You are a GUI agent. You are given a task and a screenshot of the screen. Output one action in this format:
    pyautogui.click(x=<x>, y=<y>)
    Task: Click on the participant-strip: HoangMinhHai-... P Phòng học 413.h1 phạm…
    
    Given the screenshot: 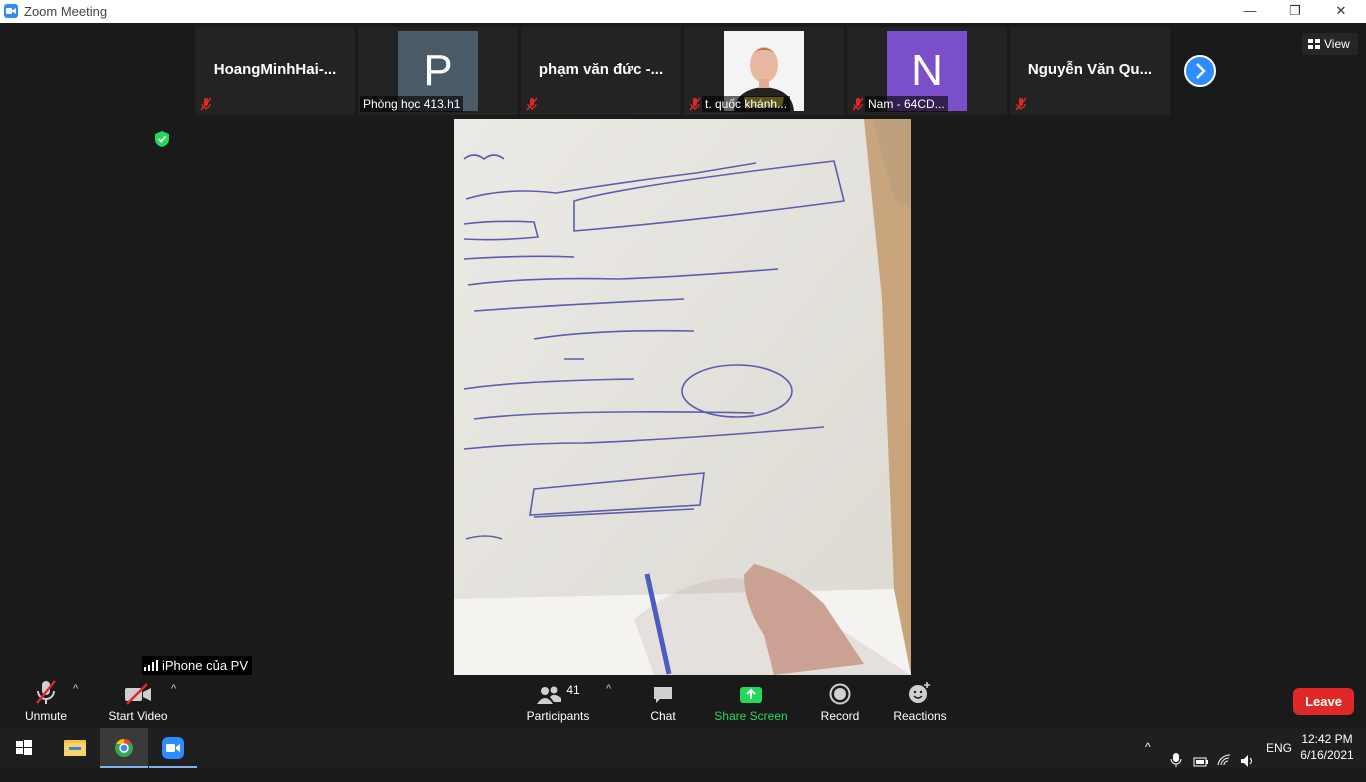 What is the action you would take?
    pyautogui.click(x=683, y=71)
    